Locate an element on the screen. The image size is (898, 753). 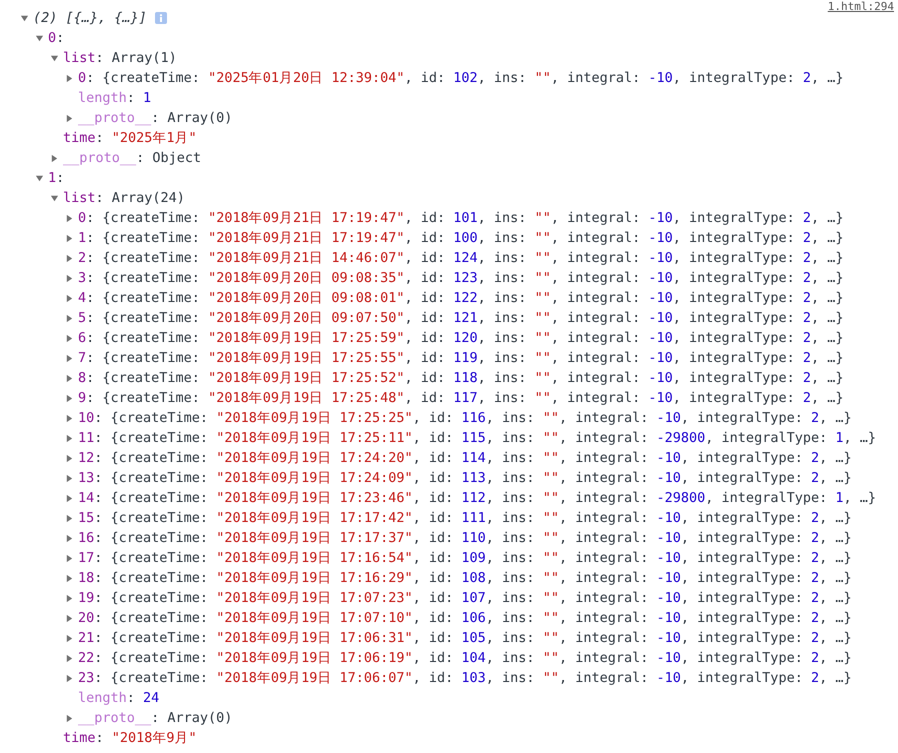
property-line: length: 1 is located at coordinates (115, 98).